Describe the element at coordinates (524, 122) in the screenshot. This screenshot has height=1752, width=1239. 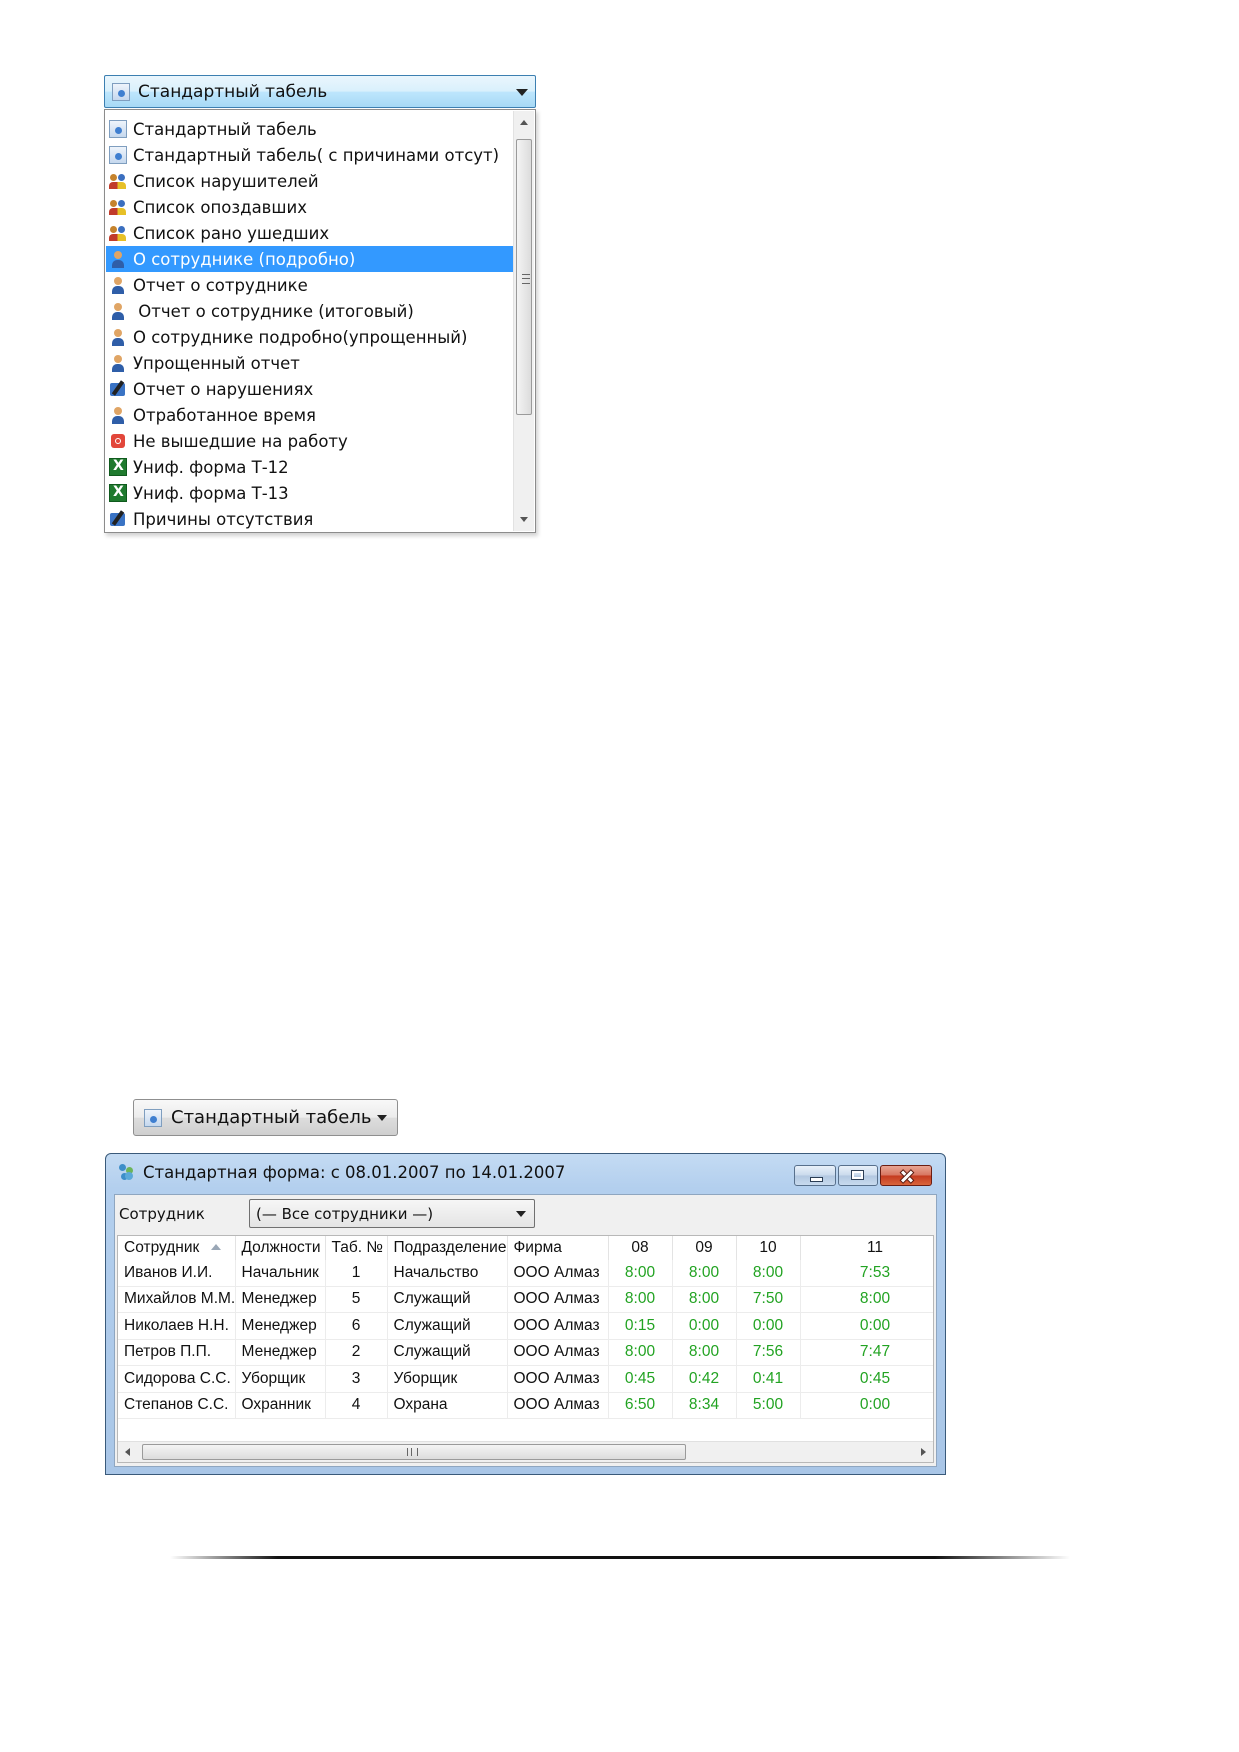
I see `scroll-up-arrow-icon` at that location.